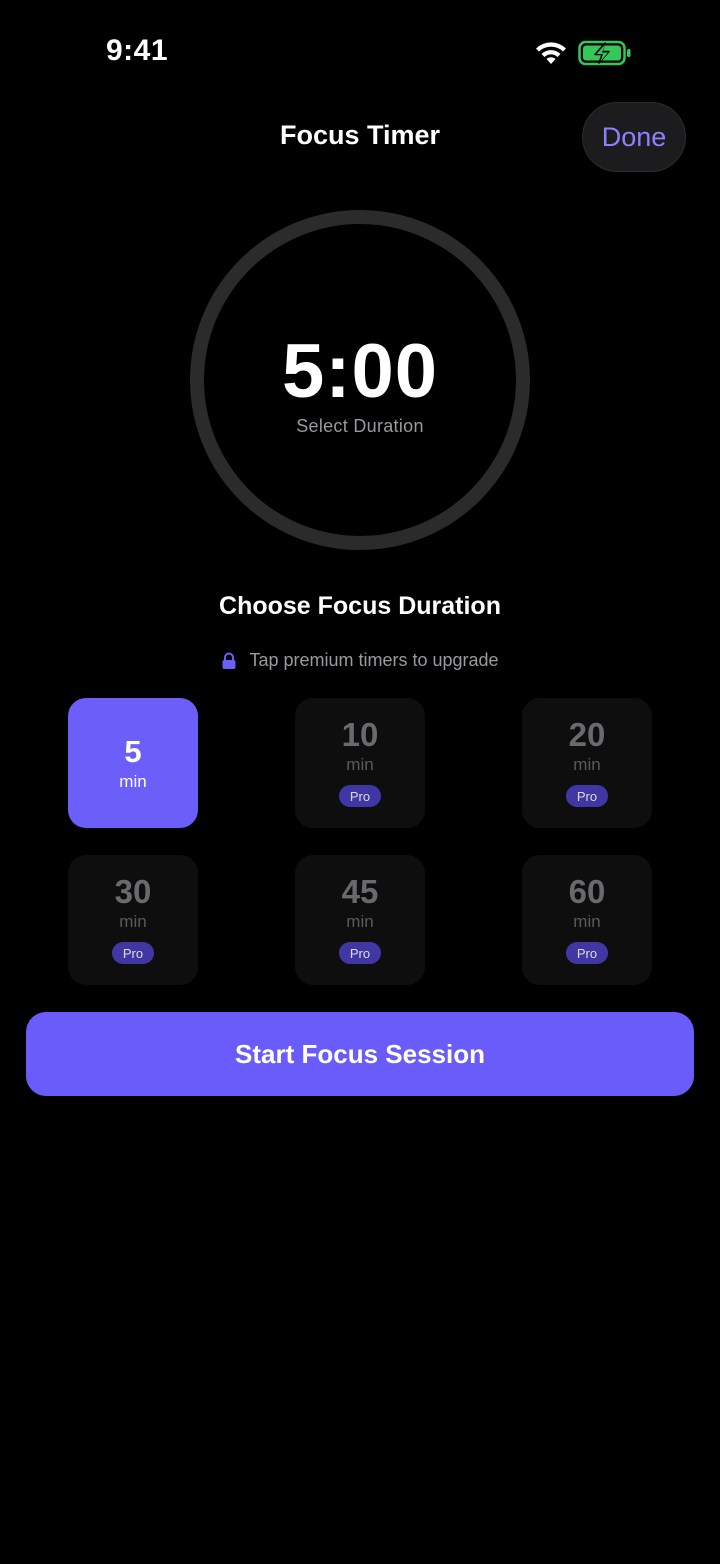  I want to click on duration-value: 20, so click(587, 734).